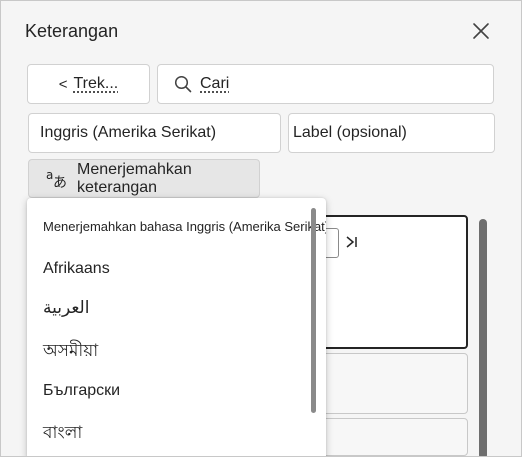 This screenshot has height=457, width=522. I want to click on language-option: অসমীয়া, so click(70, 352).